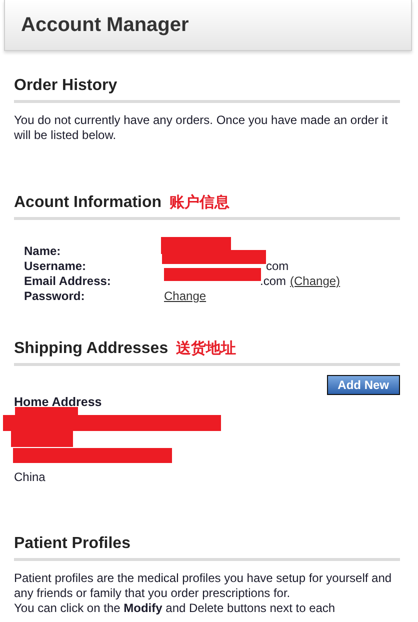 The height and width of the screenshot is (622, 418). Describe the element at coordinates (315, 281) in the screenshot. I see `change-link: (Change)` at that location.